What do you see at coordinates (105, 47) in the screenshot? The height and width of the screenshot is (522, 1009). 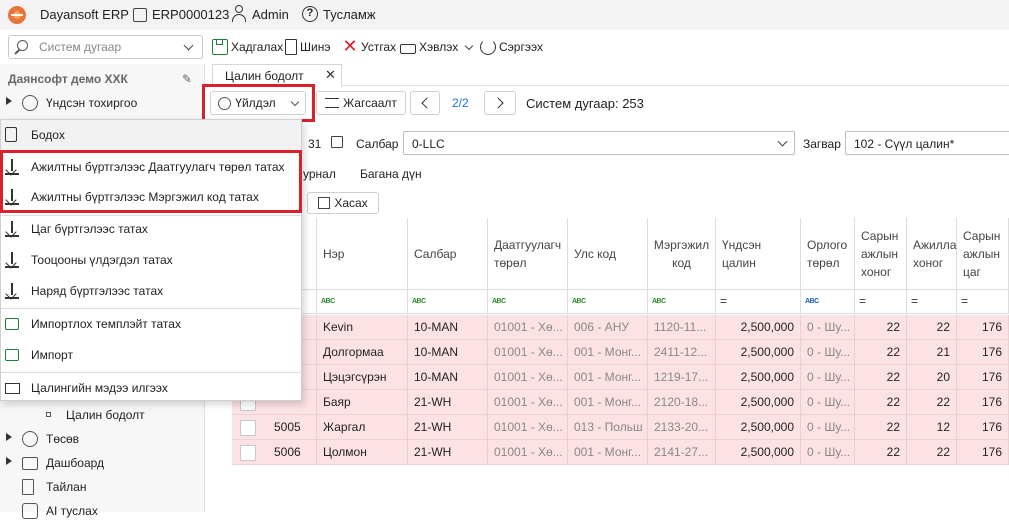 I see `search-input: Систем дугаар` at bounding box center [105, 47].